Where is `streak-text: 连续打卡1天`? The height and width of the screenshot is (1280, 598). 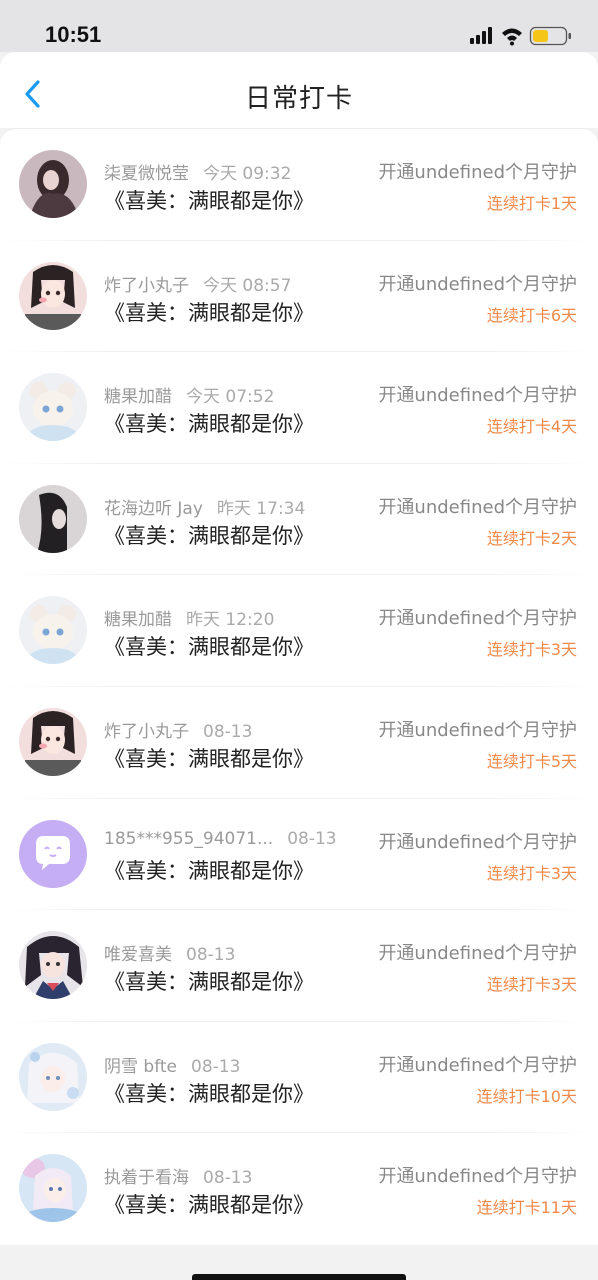 streak-text: 连续打卡1天 is located at coordinates (531, 203).